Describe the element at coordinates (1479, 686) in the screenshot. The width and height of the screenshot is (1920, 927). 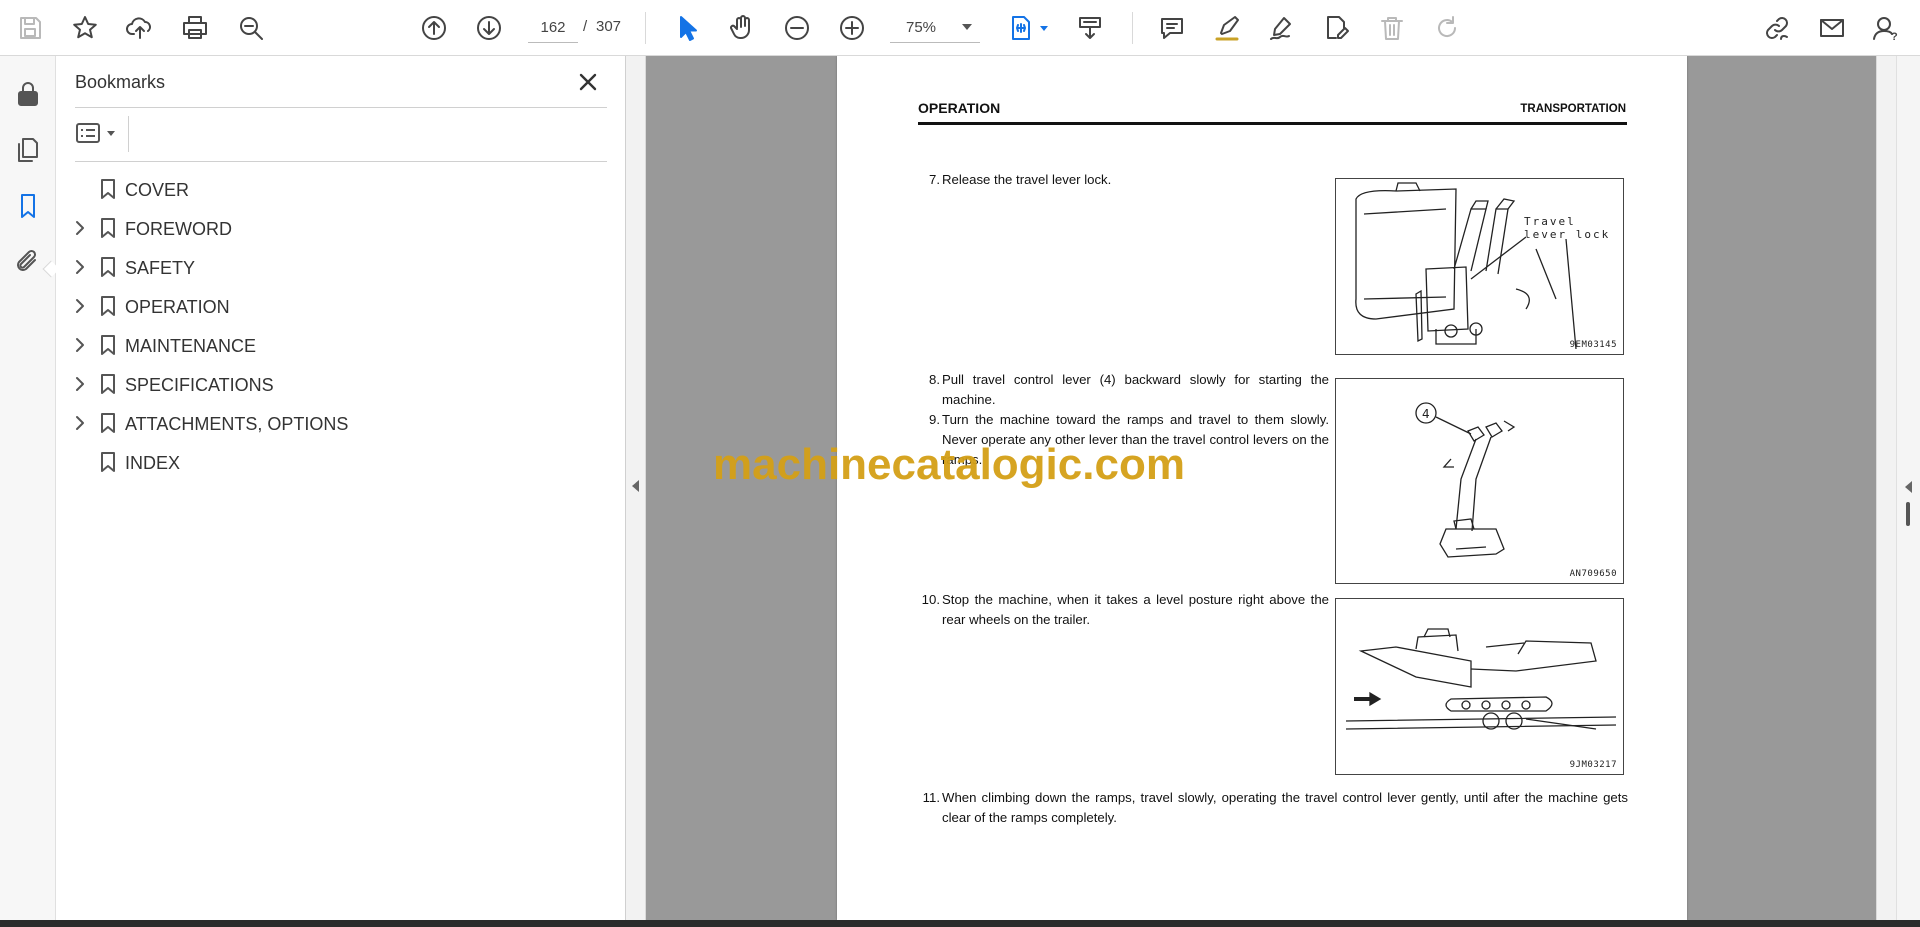
I see `figure-machine-on-trailer: 9JM03217` at that location.